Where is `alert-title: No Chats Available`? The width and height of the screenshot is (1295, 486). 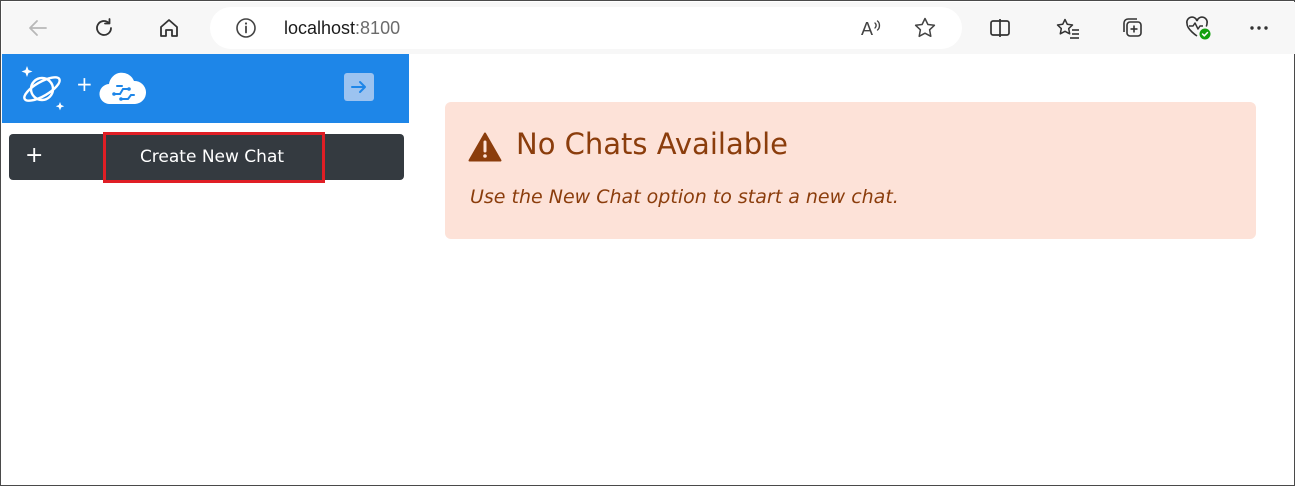
alert-title: No Chats Available is located at coordinates (652, 144).